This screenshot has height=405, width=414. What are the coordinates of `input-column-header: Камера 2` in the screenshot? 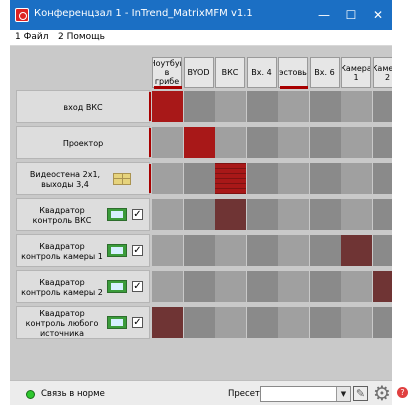 It's located at (382, 72).